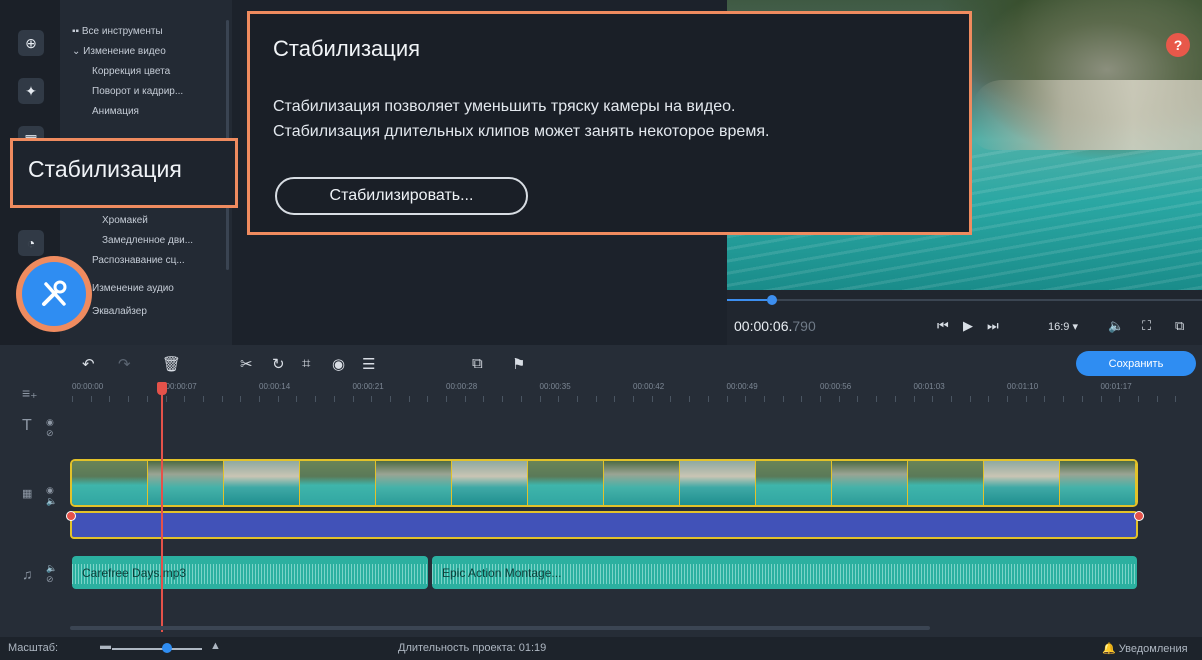  Describe the element at coordinates (131, 71) in the screenshot. I see `tool-item: Коррекция цвета` at that location.